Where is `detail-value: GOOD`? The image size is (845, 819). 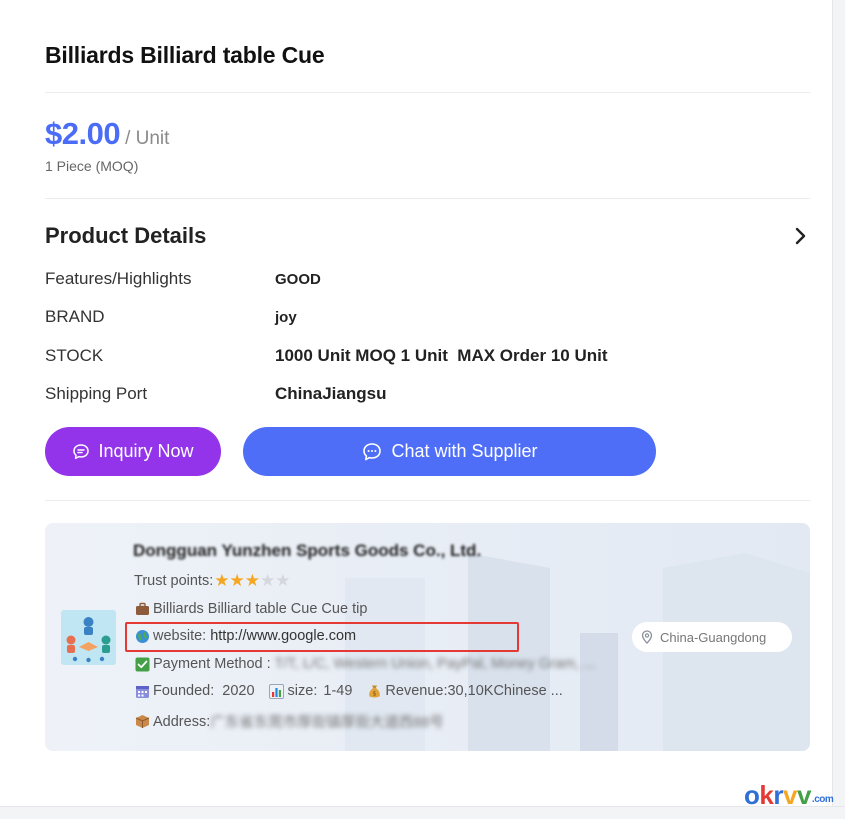 detail-value: GOOD is located at coordinates (298, 279).